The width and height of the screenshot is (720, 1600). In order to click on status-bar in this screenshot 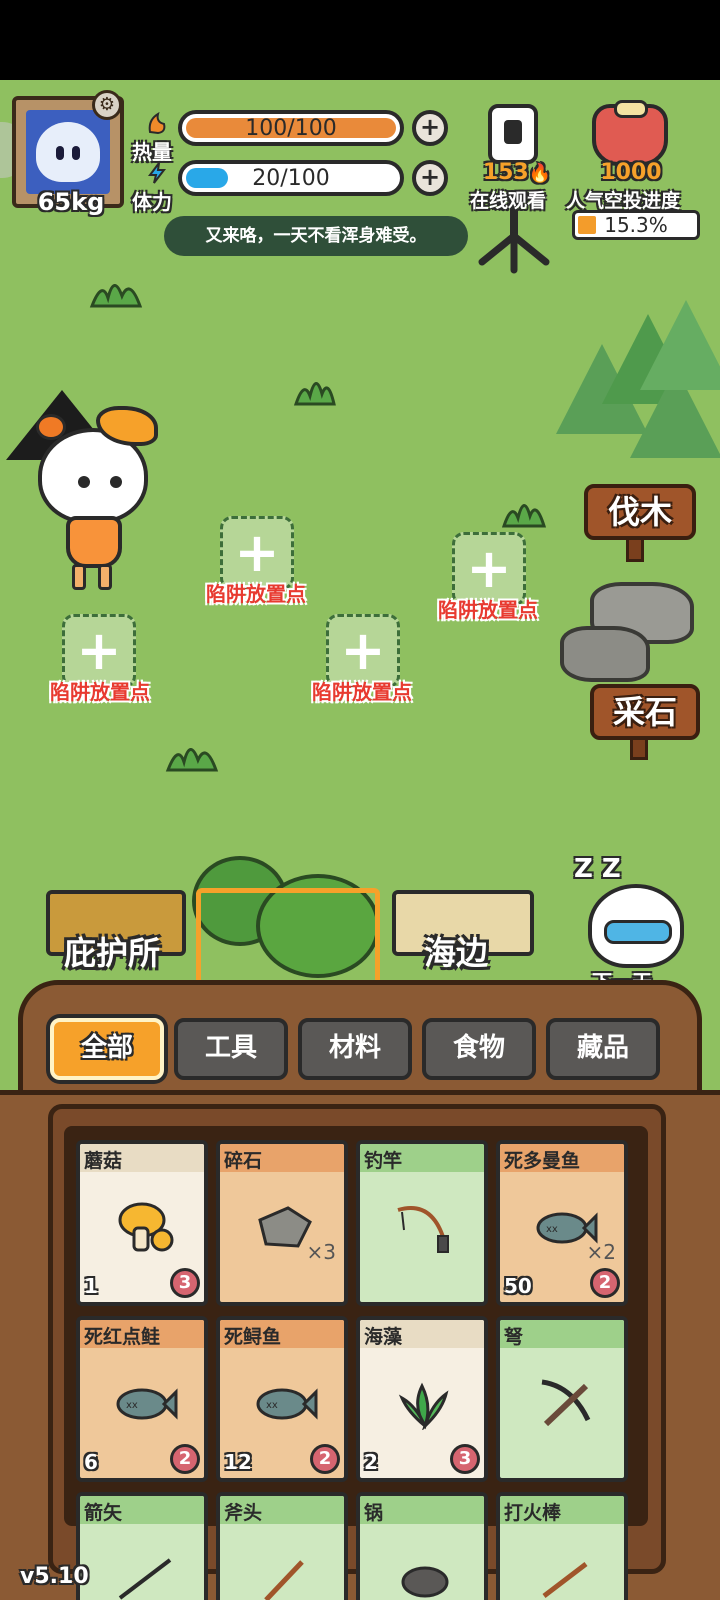, I will do `click(360, 40)`.